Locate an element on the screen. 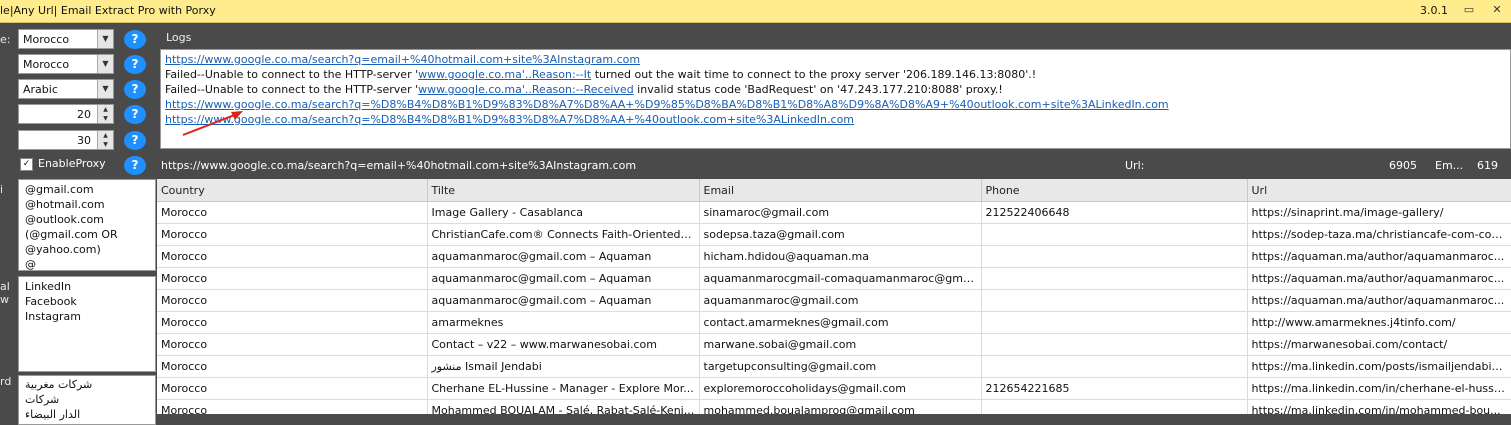 The image size is (1511, 425). list-item: الدار البيضاء is located at coordinates (90, 414).